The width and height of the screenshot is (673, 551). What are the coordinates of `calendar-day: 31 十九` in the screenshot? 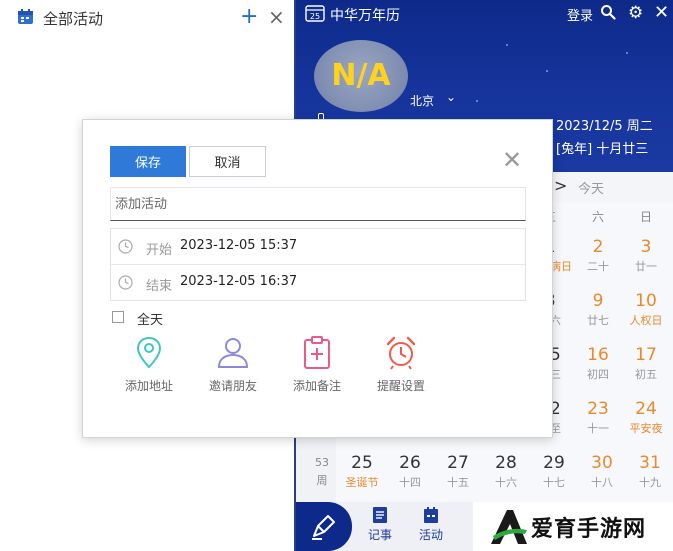 It's located at (649, 478).